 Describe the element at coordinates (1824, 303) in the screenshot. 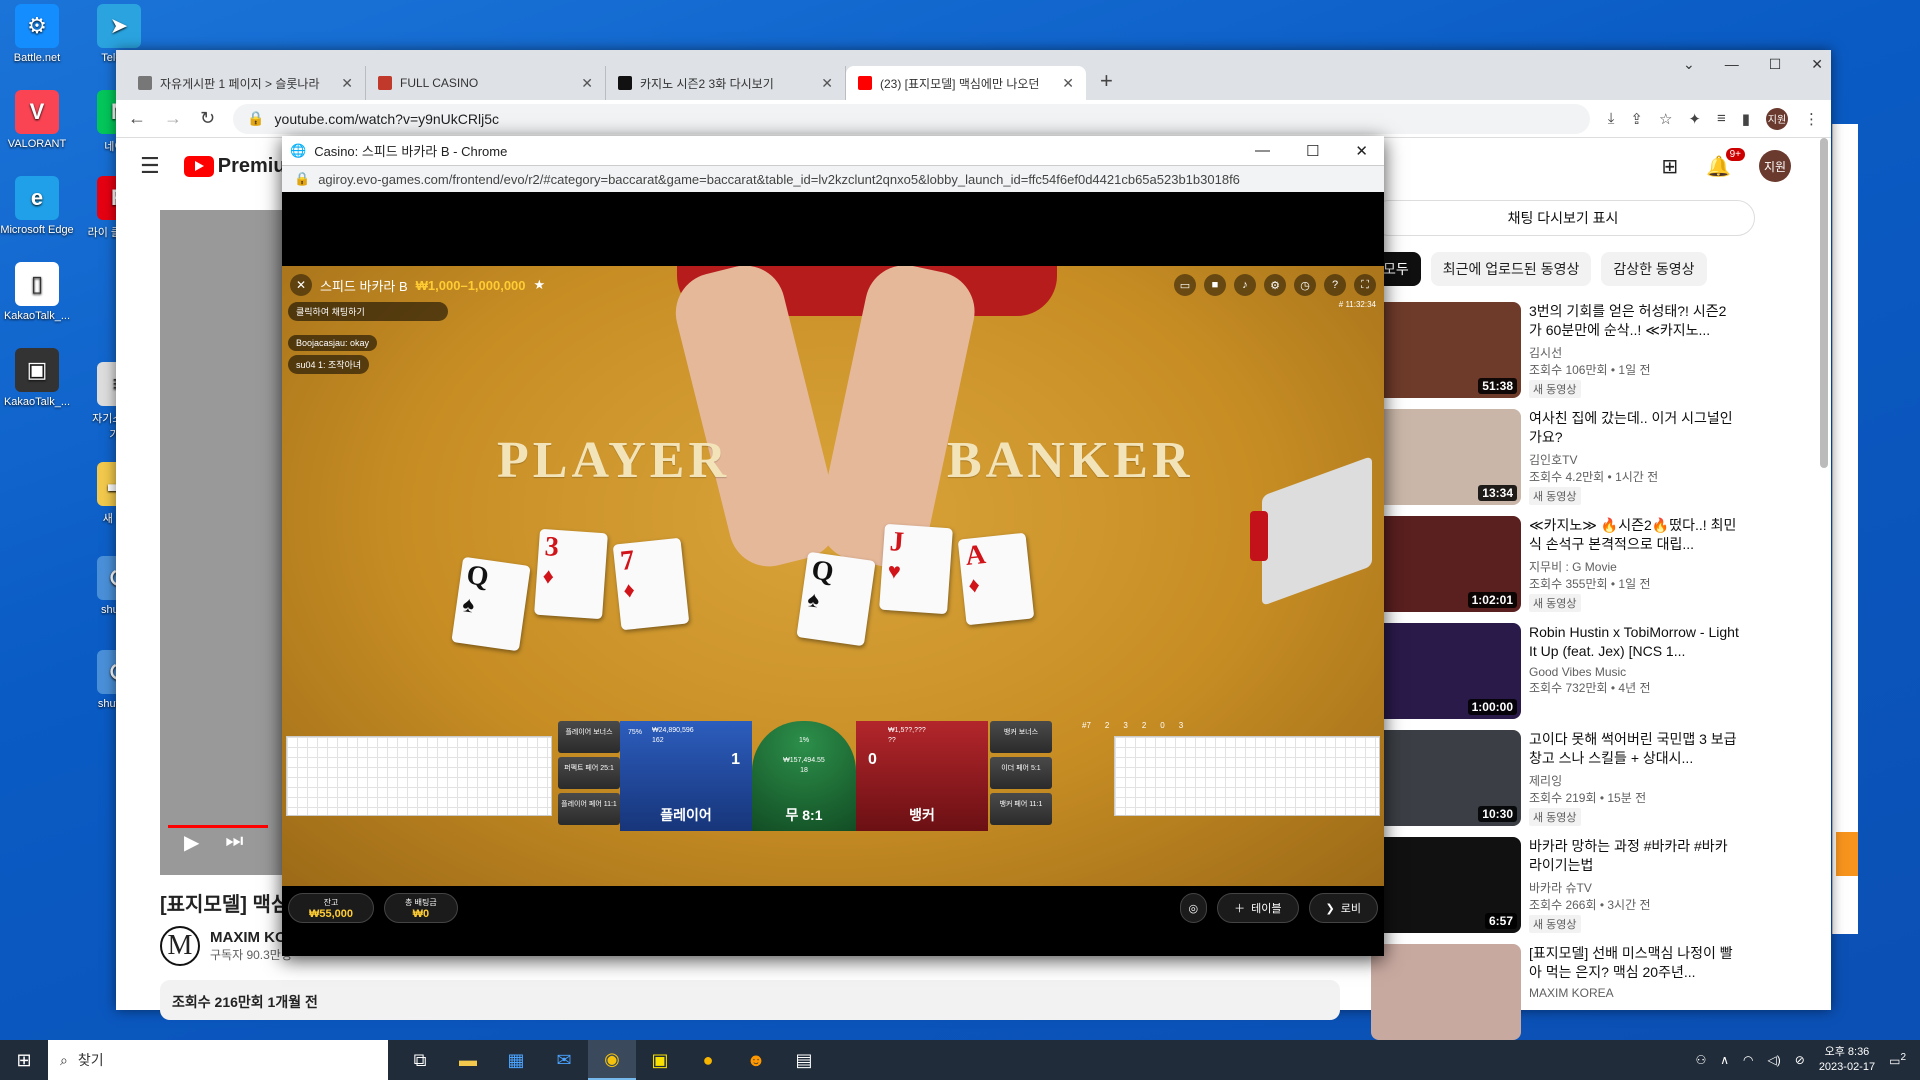

I see `page-scrollbar` at that location.